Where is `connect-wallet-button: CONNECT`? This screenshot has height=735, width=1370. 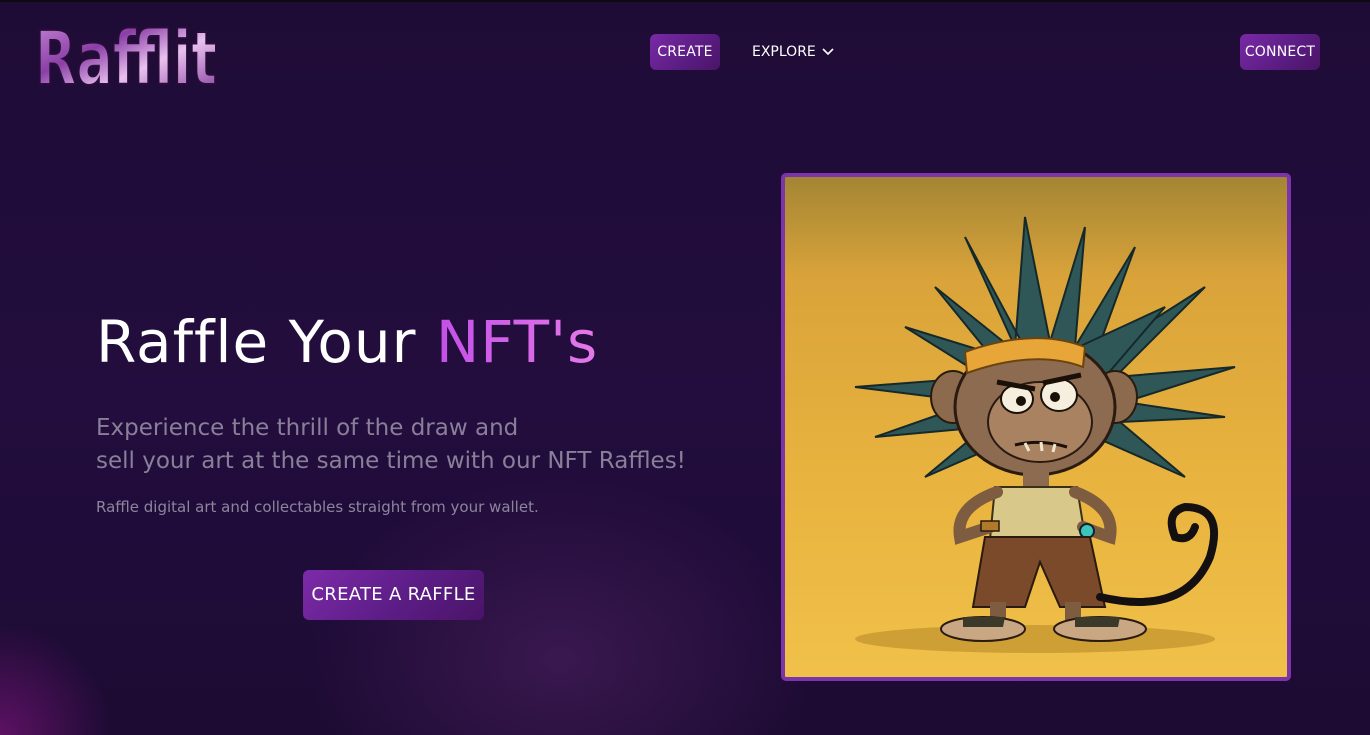
connect-wallet-button: CONNECT is located at coordinates (1280, 52).